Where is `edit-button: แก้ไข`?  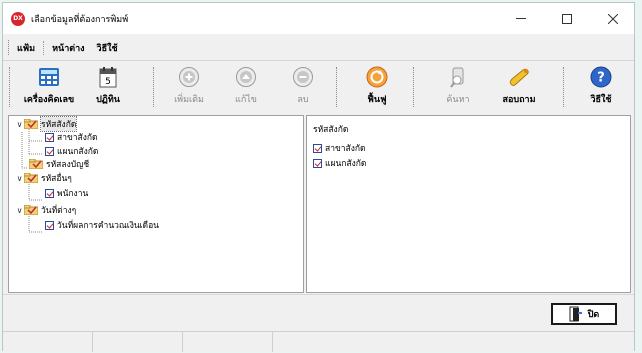 edit-button: แก้ไข is located at coordinates (246, 87).